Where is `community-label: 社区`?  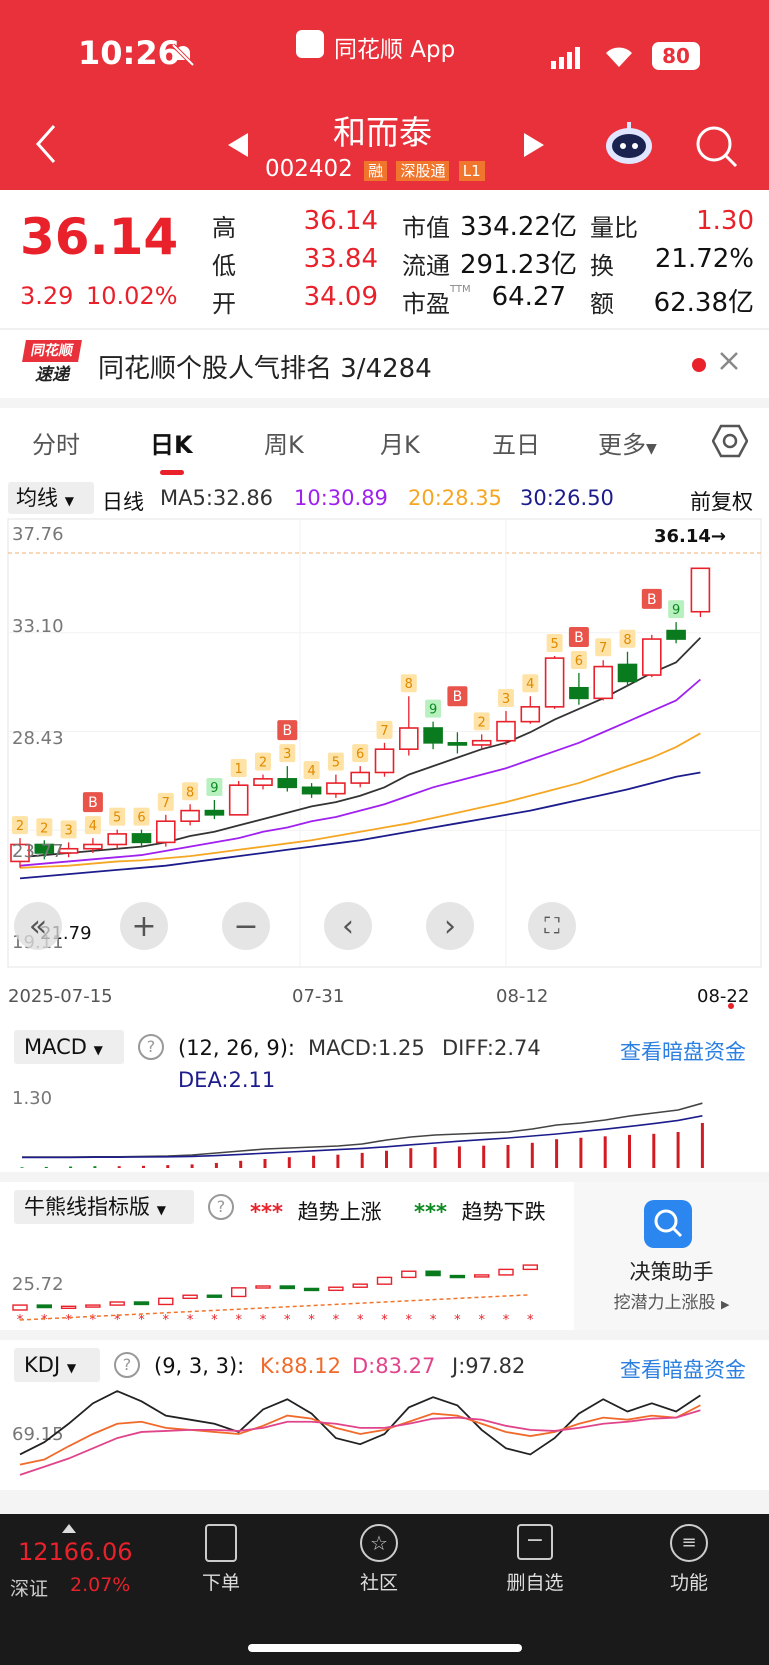 community-label: 社区 is located at coordinates (378, 1583).